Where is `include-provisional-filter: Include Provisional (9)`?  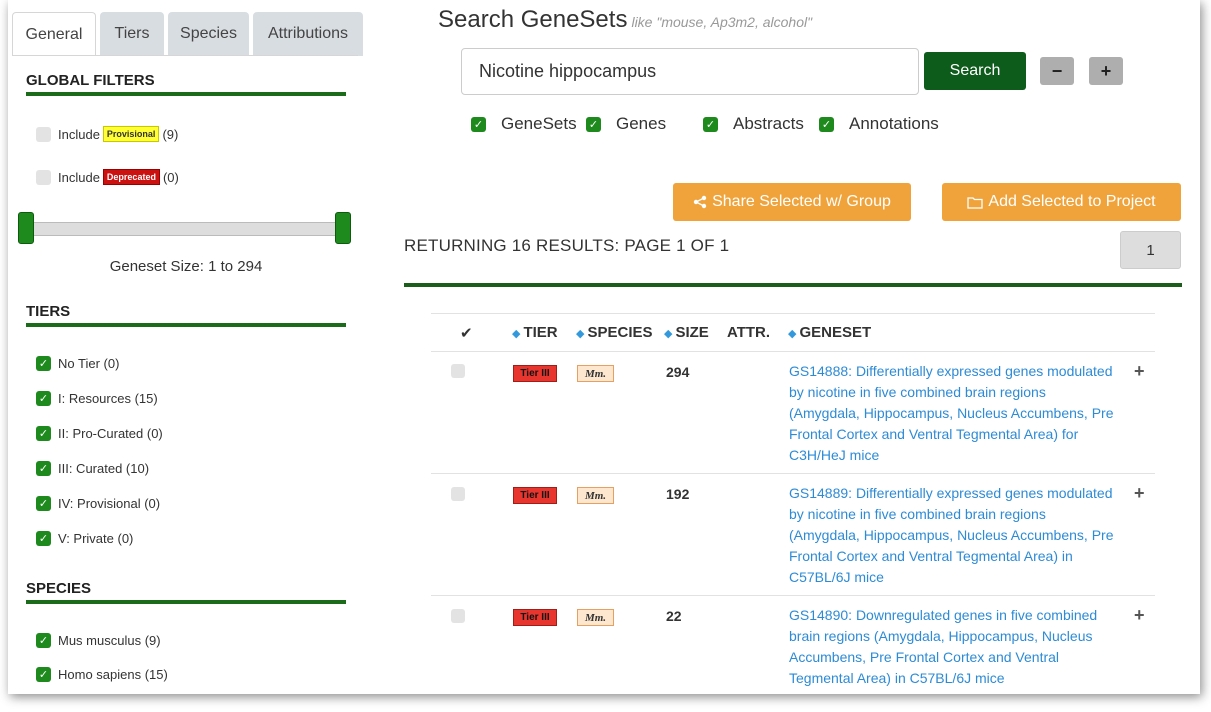
include-provisional-filter: Include Provisional (9) is located at coordinates (107, 134).